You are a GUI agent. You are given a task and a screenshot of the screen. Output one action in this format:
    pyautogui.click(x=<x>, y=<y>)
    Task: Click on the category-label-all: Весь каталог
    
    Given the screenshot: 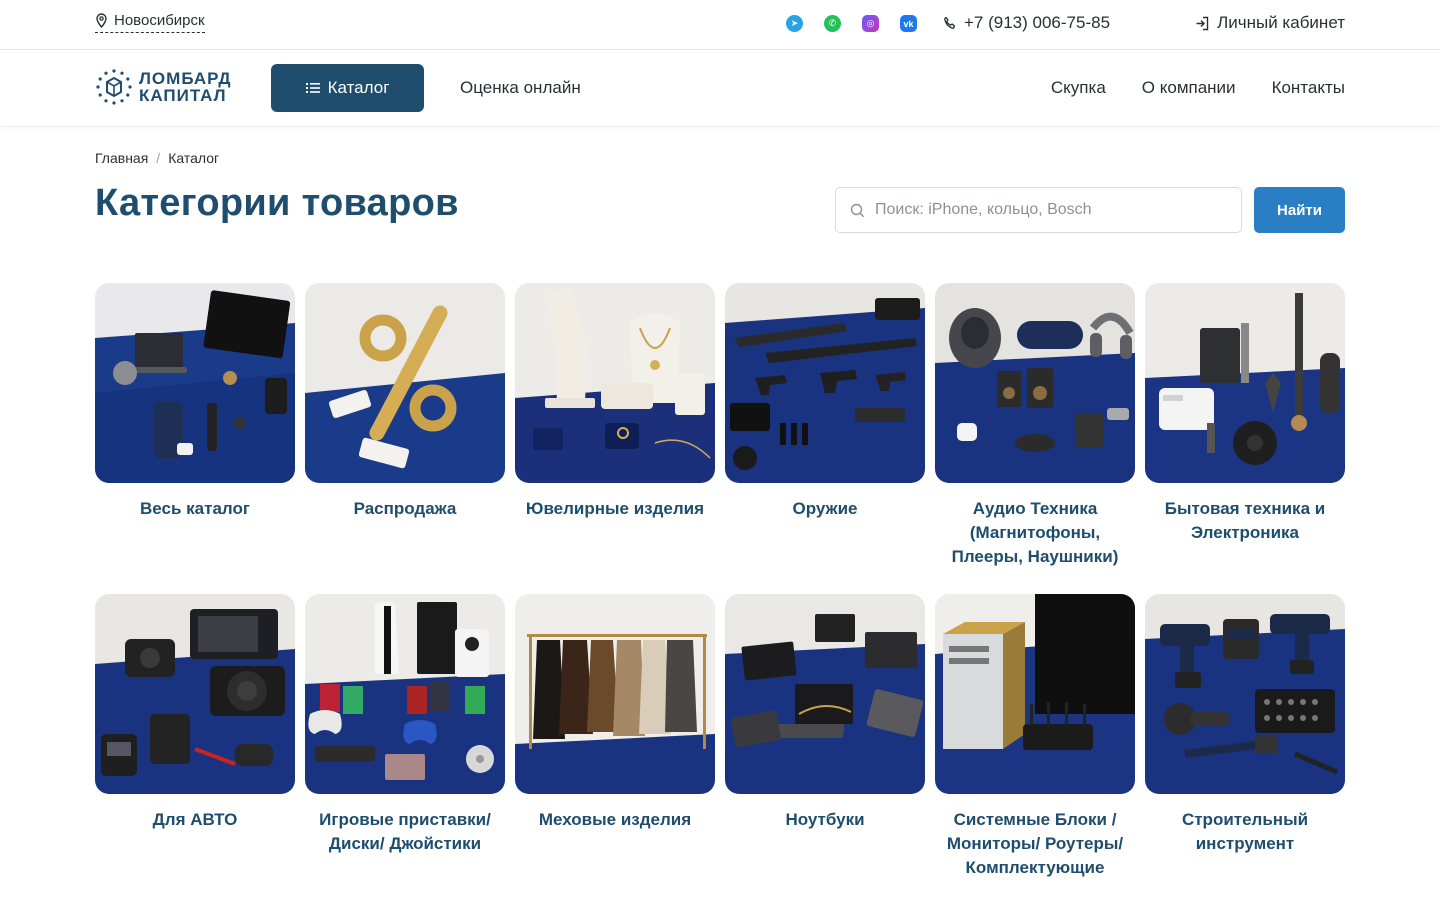 What is the action you would take?
    pyautogui.click(x=195, y=508)
    